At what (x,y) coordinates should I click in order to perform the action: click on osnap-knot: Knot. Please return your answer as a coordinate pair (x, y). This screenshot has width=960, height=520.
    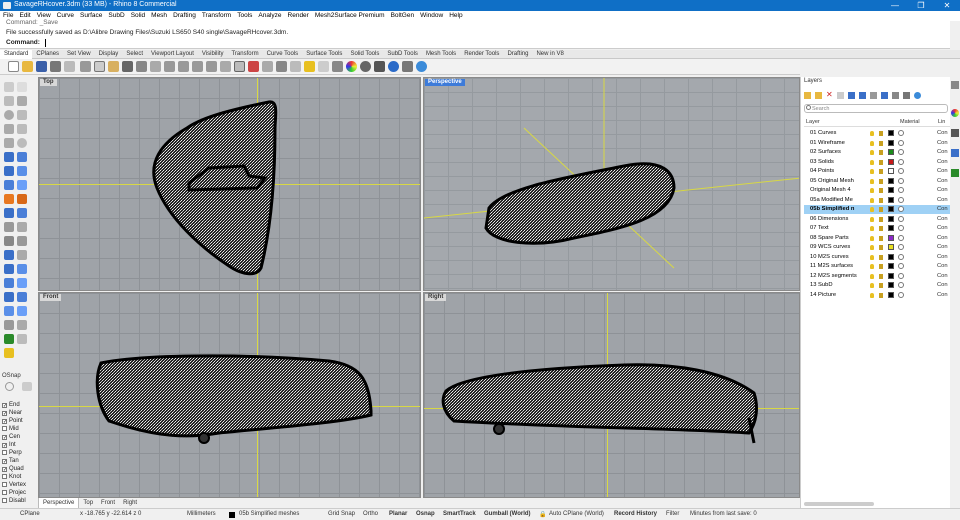
    Looking at the image, I should click on (11, 477).